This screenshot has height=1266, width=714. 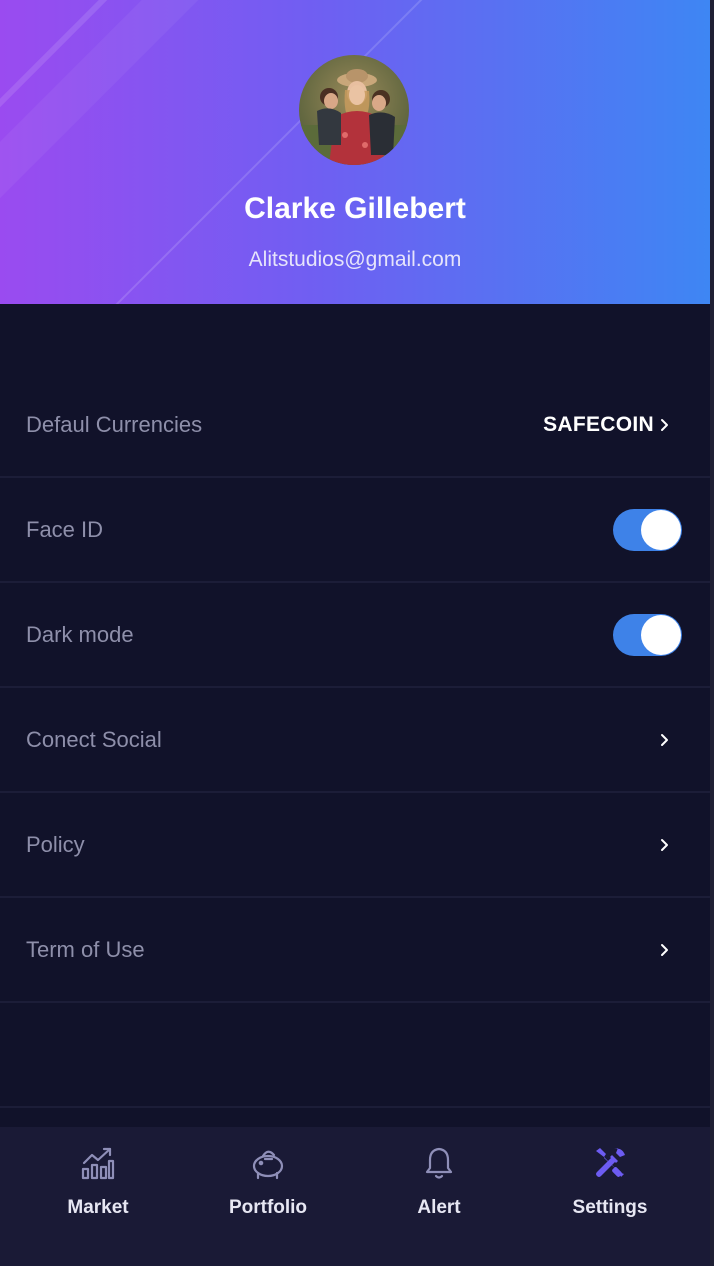 What do you see at coordinates (65, 529) in the screenshot?
I see `face-id-label: Face ID` at bounding box center [65, 529].